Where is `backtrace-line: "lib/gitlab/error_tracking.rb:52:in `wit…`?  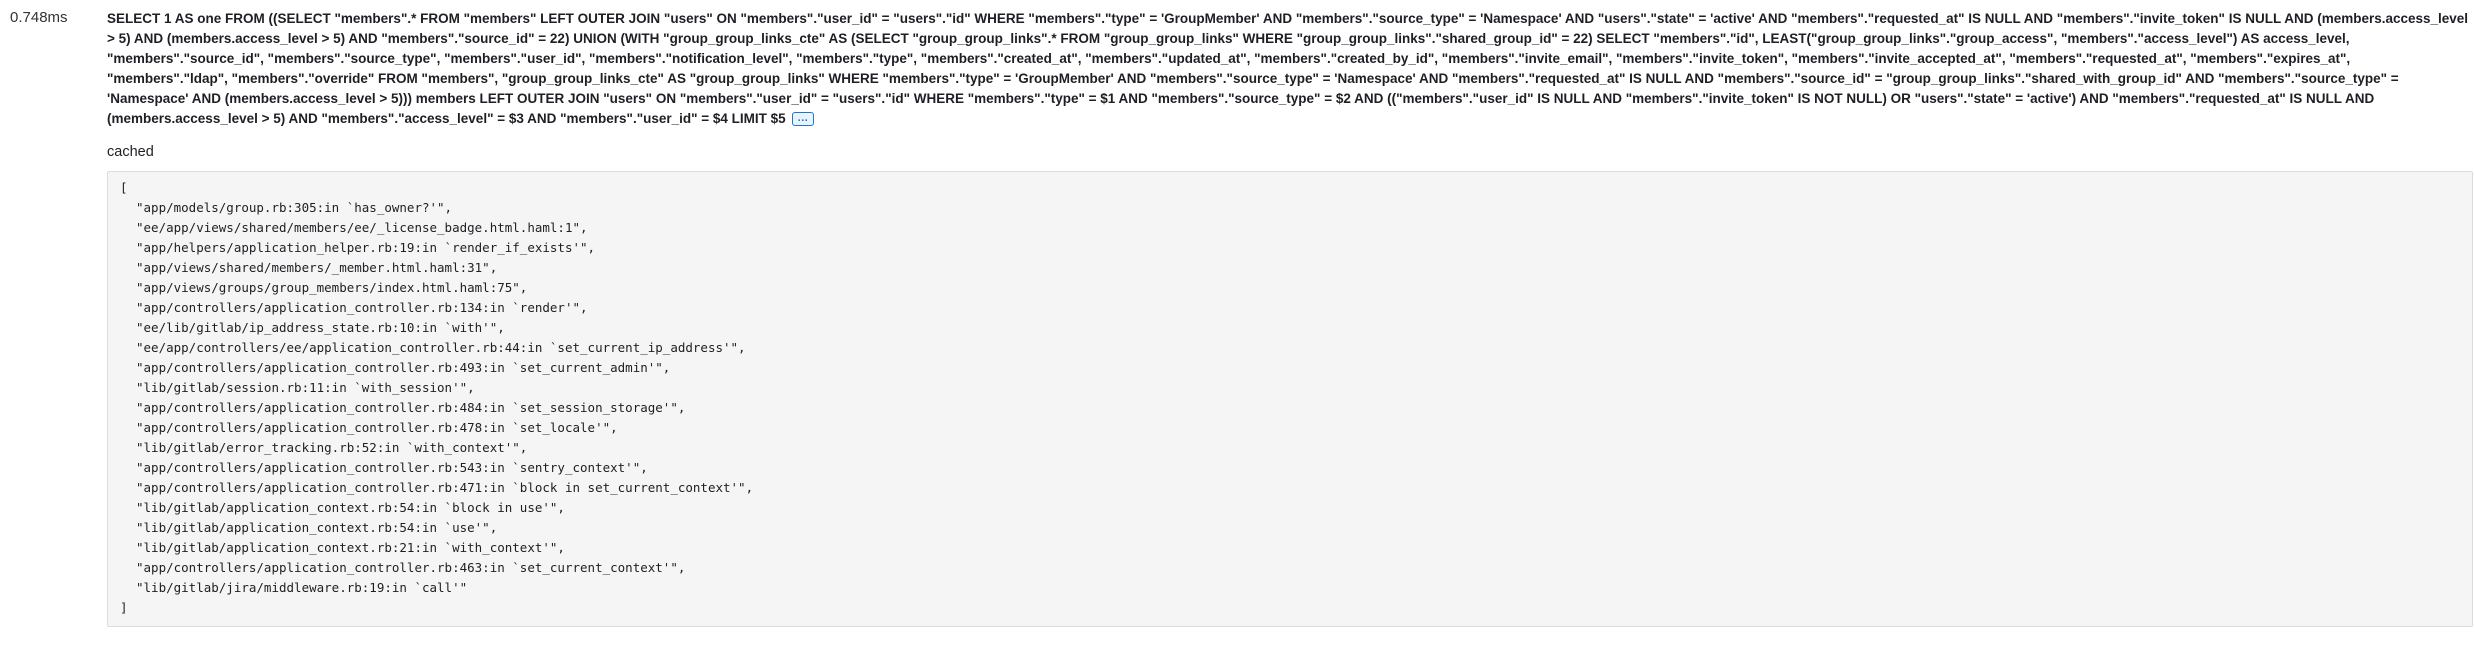 backtrace-line: "lib/gitlab/error_tracking.rb:52:in `wit… is located at coordinates (332, 447).